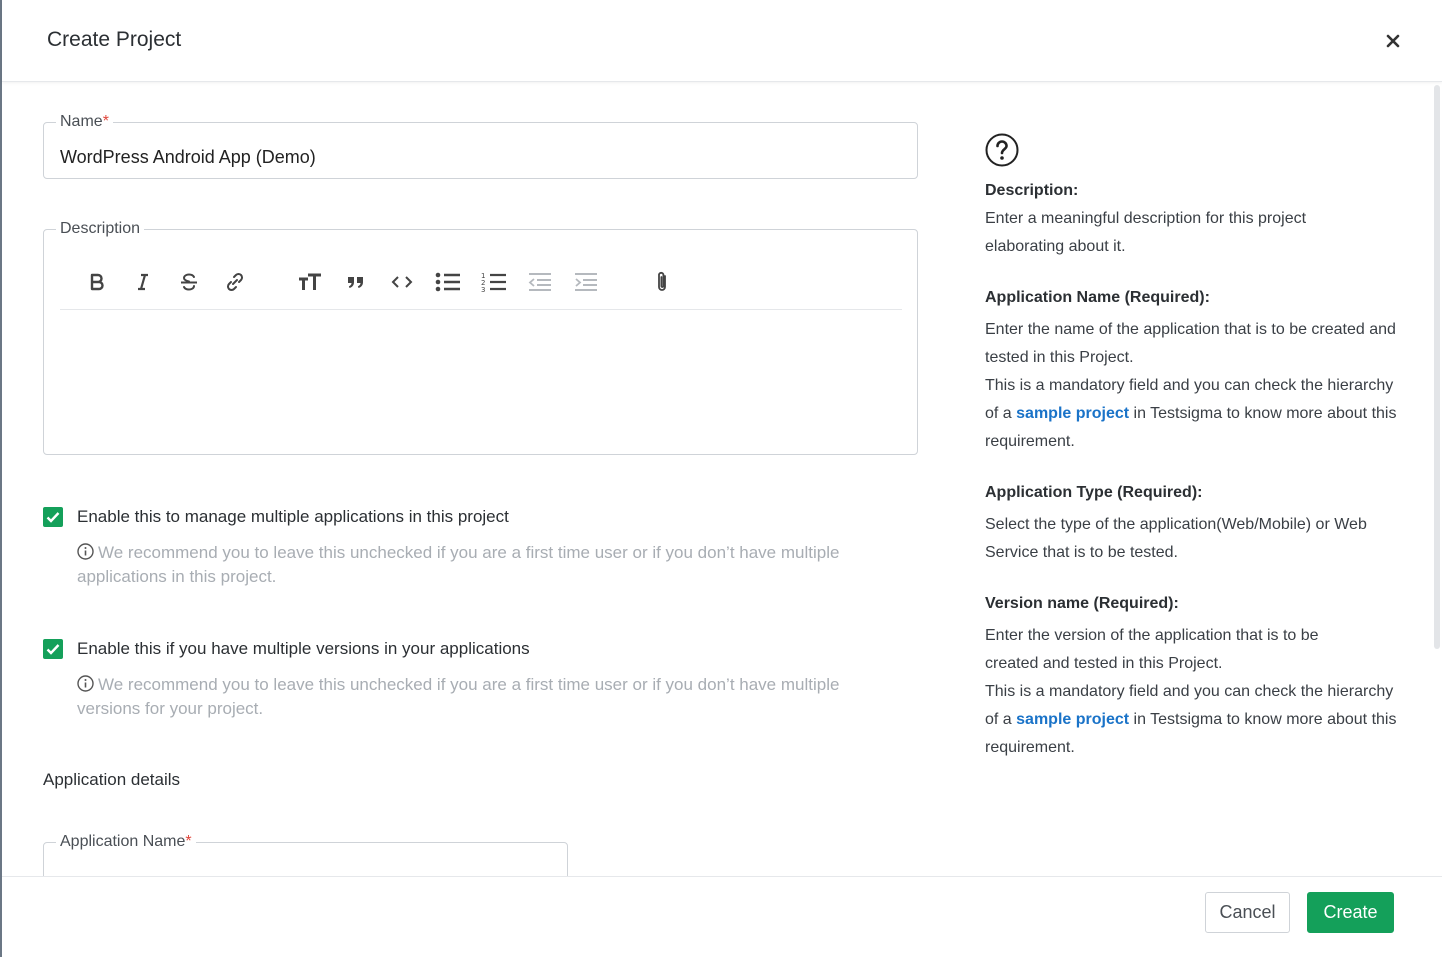  What do you see at coordinates (483, 289) in the screenshot?
I see `svg-text: 3` at bounding box center [483, 289].